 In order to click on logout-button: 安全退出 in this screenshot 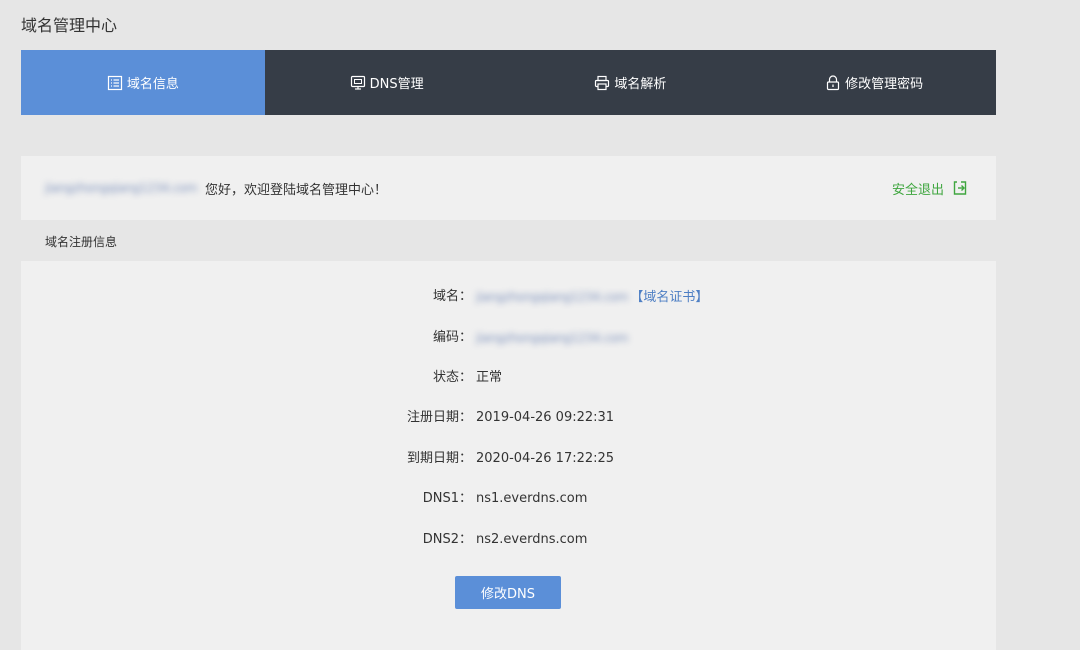, I will do `click(930, 188)`.